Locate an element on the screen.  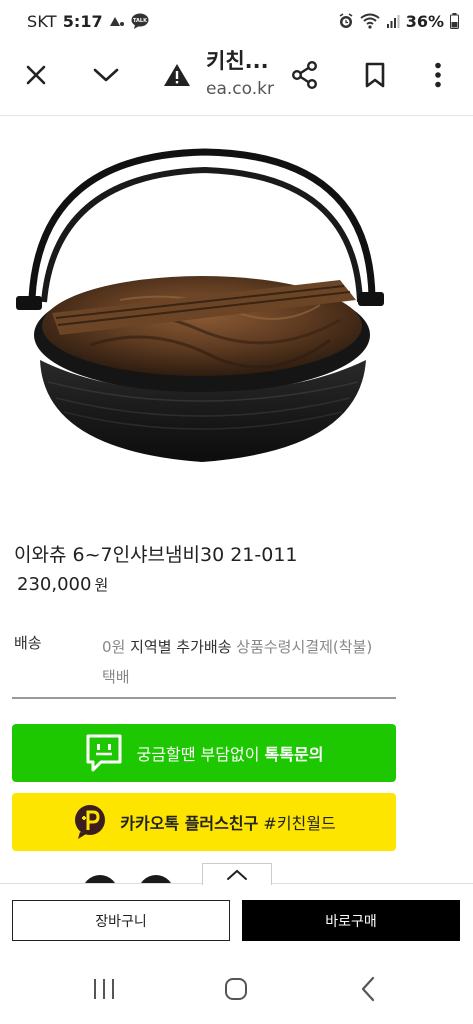
price-amount: 230,000 is located at coordinates (54, 584).